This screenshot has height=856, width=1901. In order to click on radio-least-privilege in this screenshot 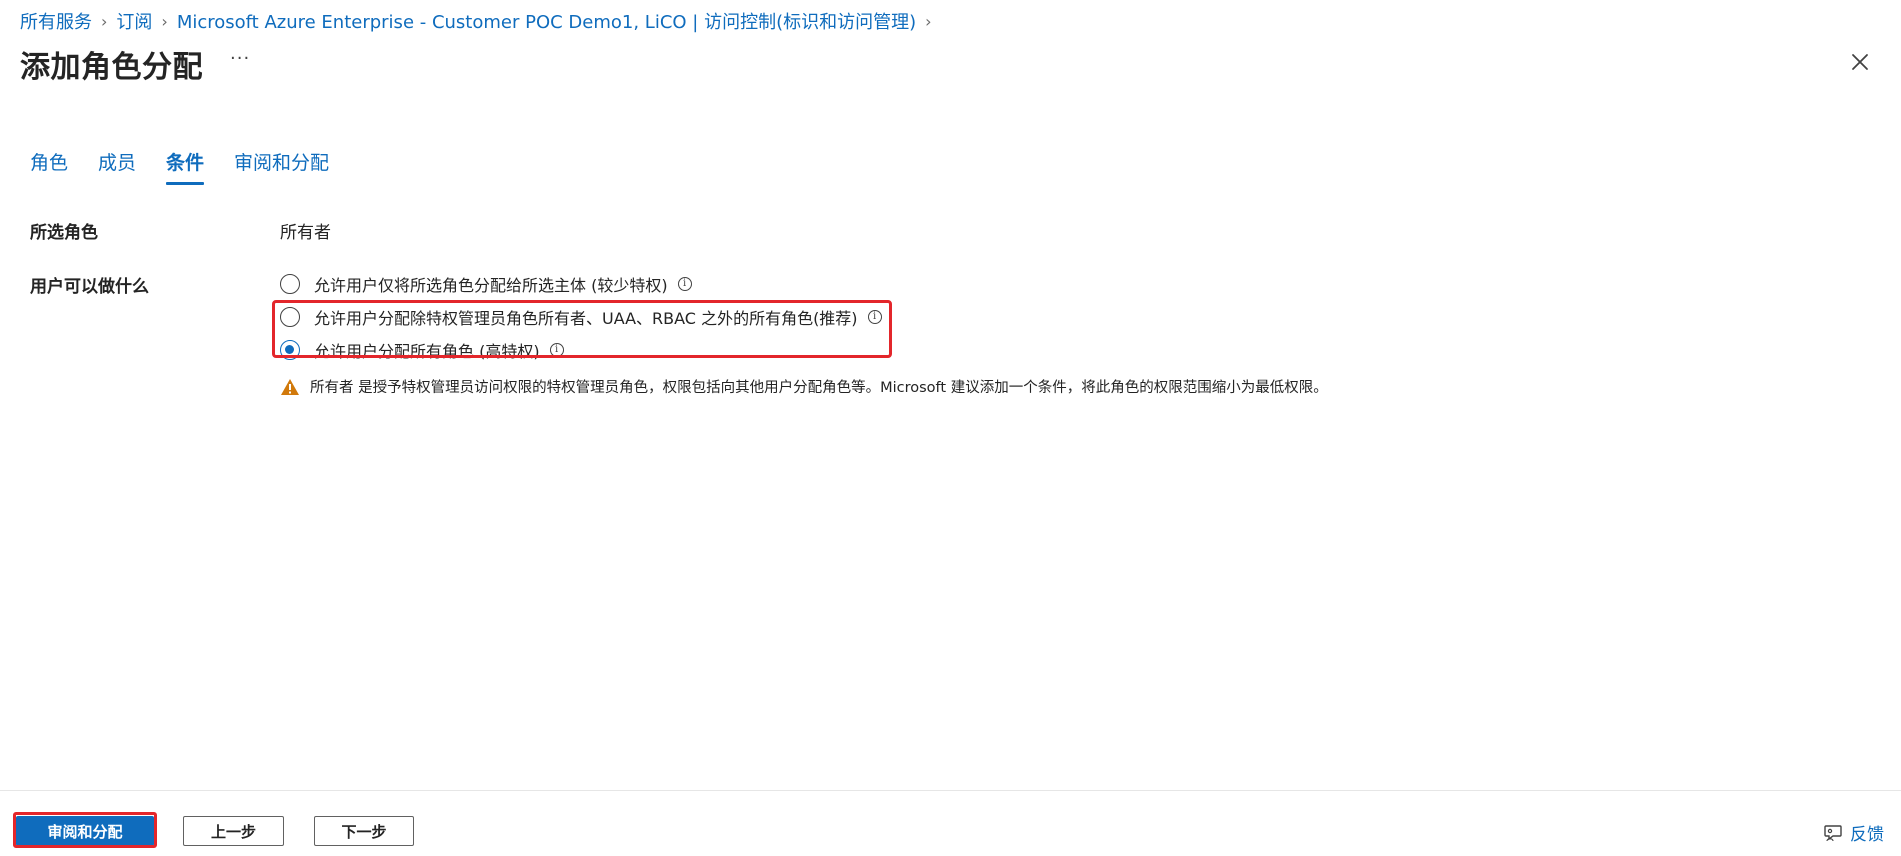, I will do `click(290, 284)`.